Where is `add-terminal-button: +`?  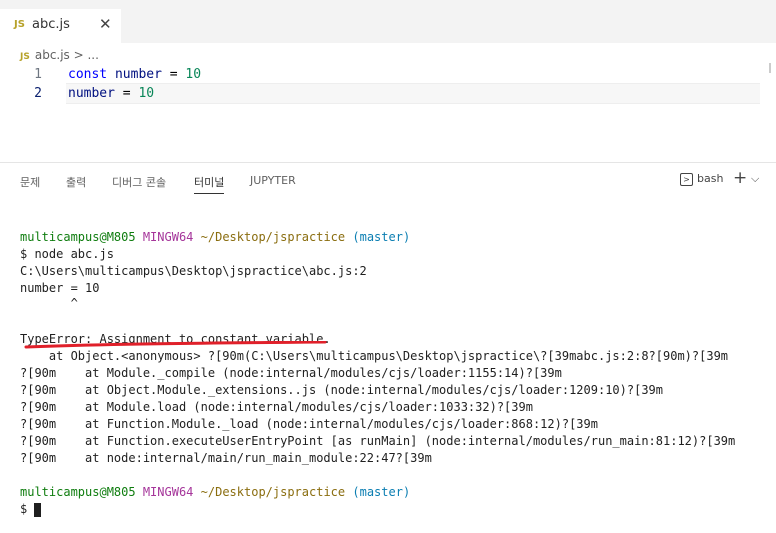
add-terminal-button: + is located at coordinates (740, 178).